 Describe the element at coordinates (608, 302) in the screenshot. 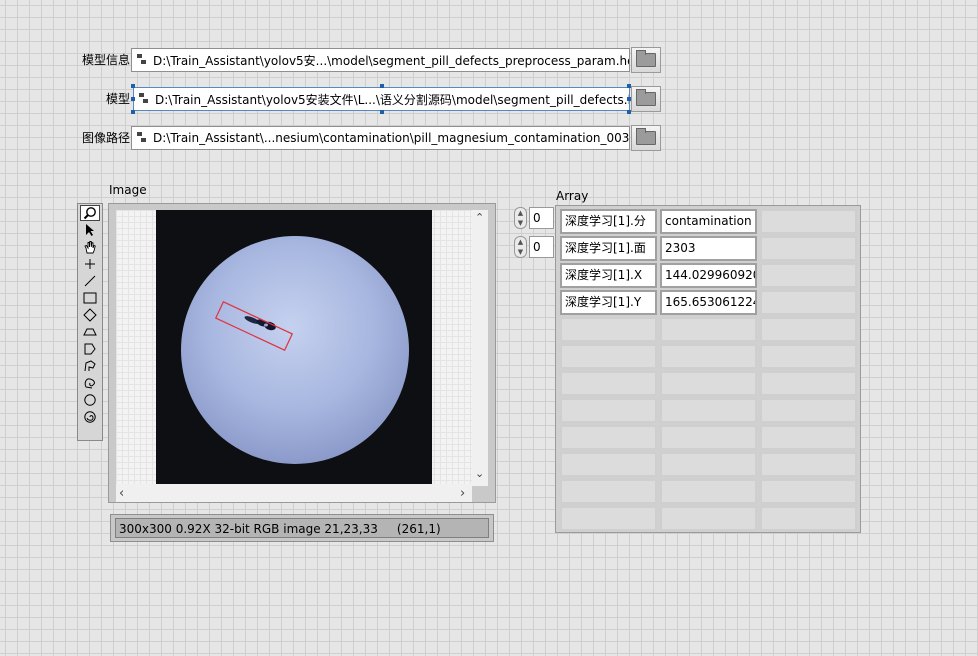

I see `array-cell: 深度学习[1].Y` at that location.